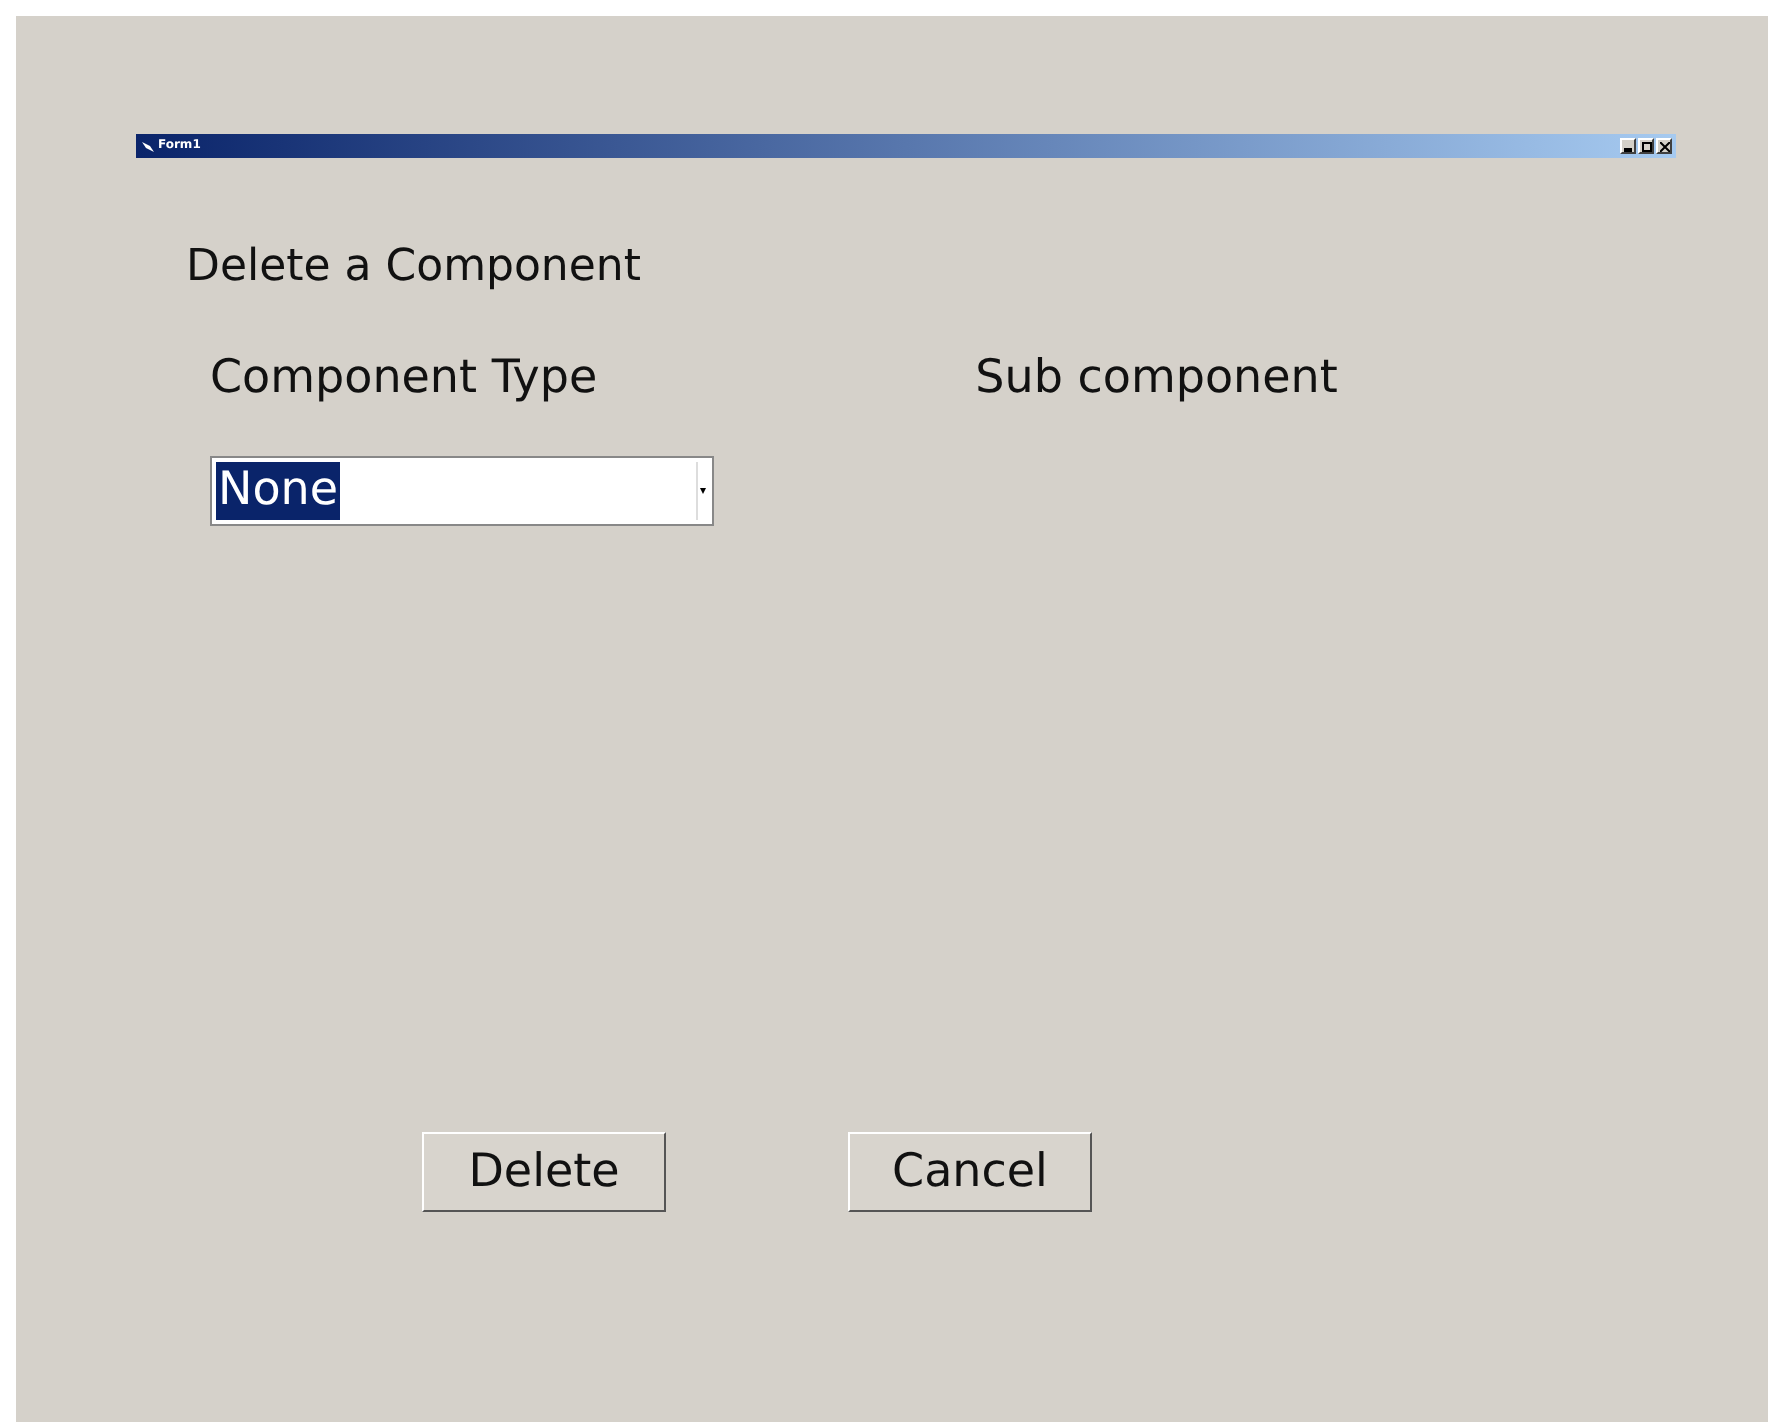  Describe the element at coordinates (462, 491) in the screenshot. I see `component-type-dropdown: None` at that location.